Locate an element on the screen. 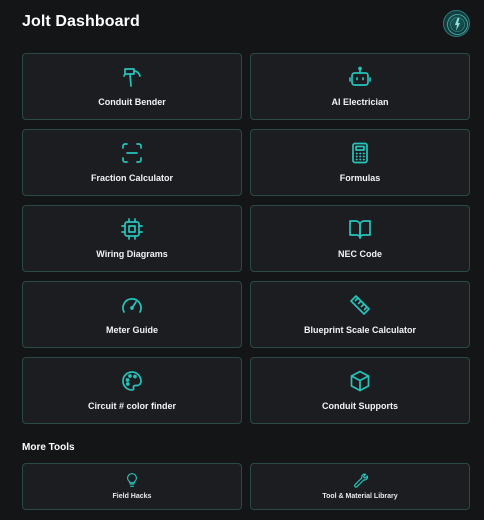  more-tools-heading: More Tools is located at coordinates (48, 447).